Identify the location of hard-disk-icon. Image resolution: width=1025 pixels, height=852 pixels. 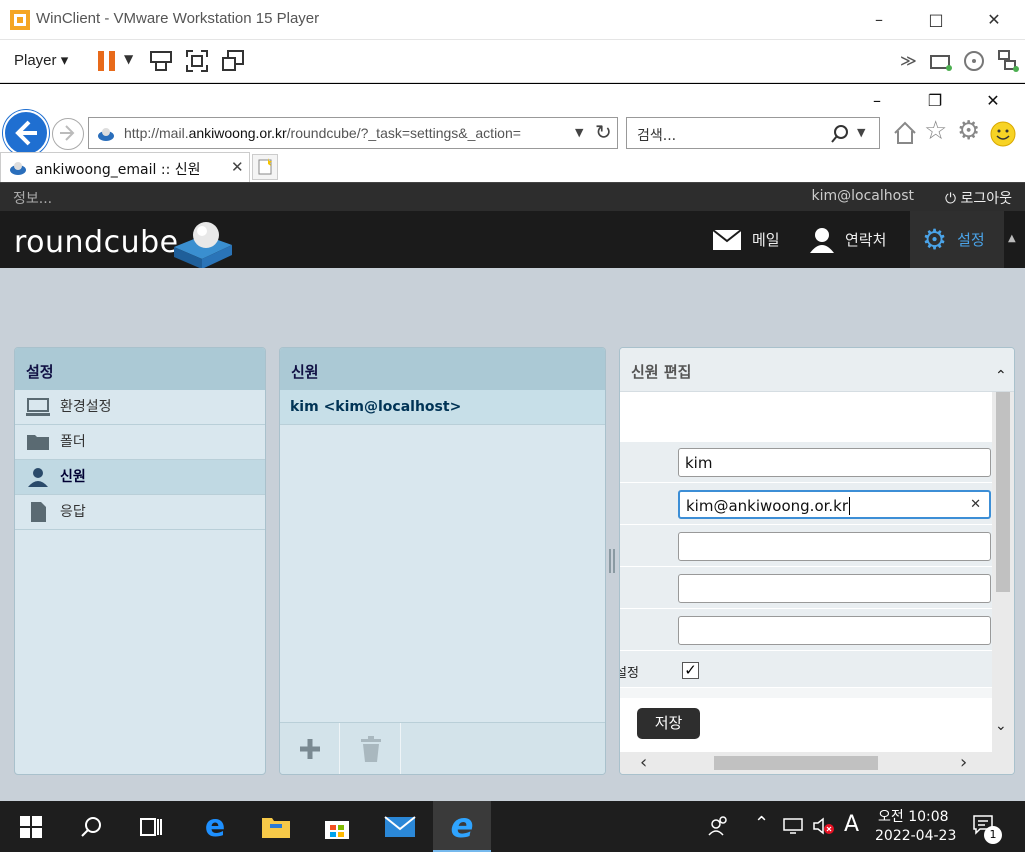
(941, 61).